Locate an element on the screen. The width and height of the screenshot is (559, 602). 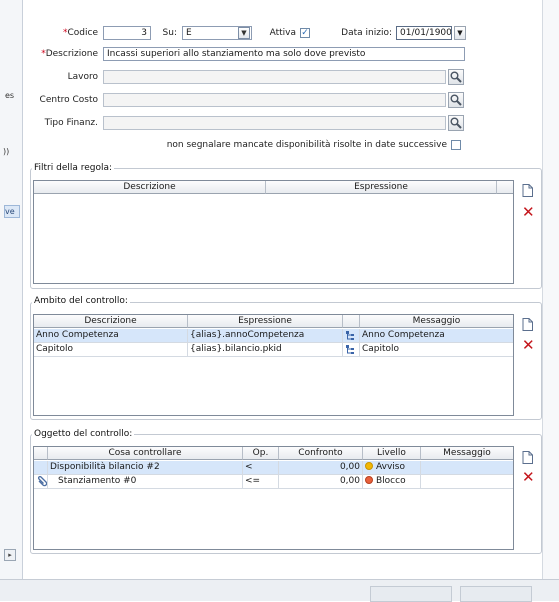
cell-op: <= is located at coordinates (261, 482).